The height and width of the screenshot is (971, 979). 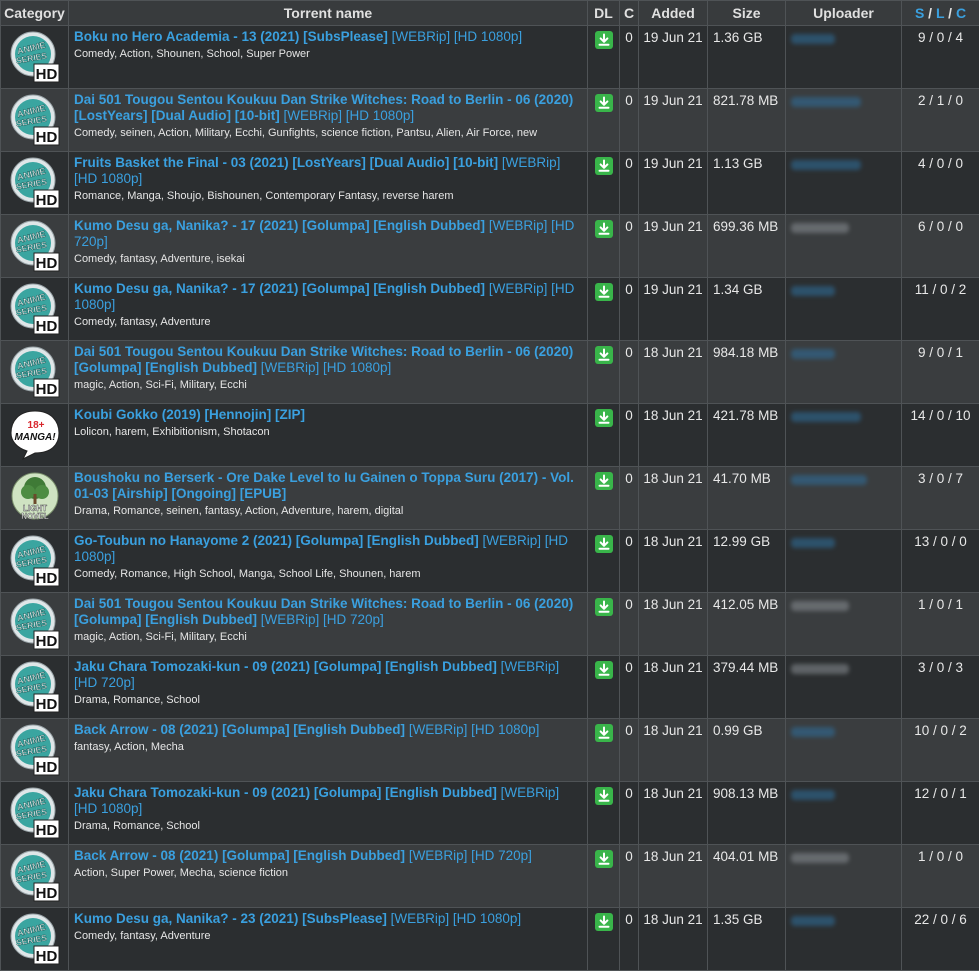 What do you see at coordinates (961, 13) in the screenshot?
I see `header-completed-sort-link: C` at bounding box center [961, 13].